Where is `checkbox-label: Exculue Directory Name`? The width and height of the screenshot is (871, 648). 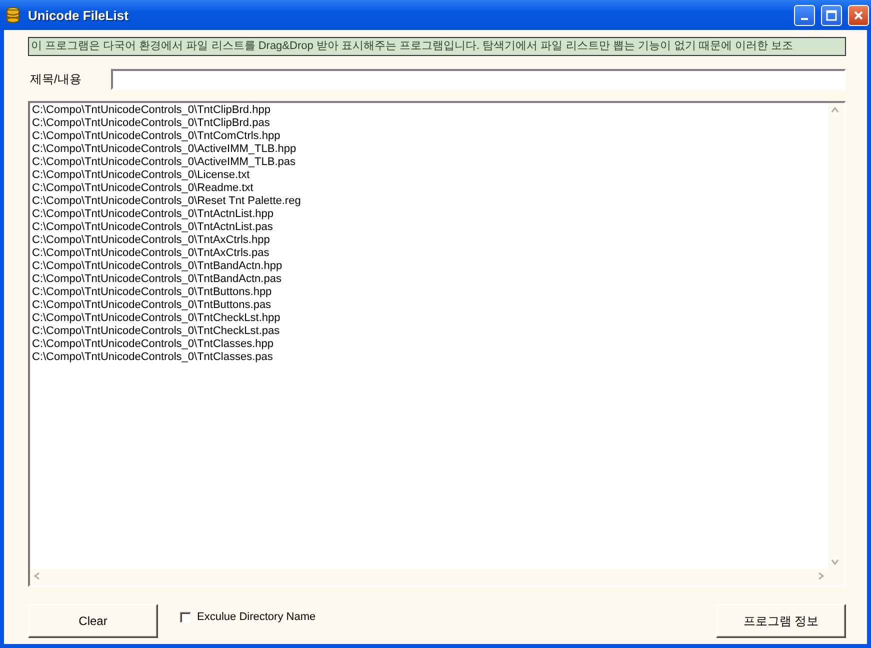
checkbox-label: Exculue Directory Name is located at coordinates (256, 617).